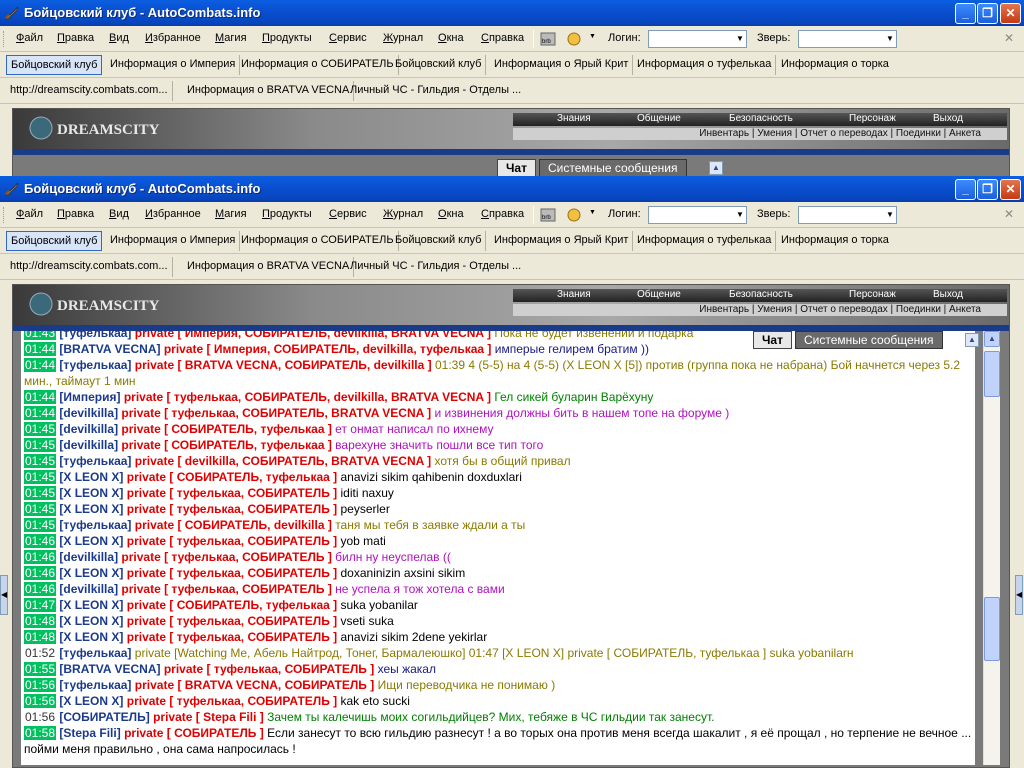  I want to click on chat-recipients: private [ BRATVA VECNA, СОБИРАТЕЛЬ ], so click(254, 685).